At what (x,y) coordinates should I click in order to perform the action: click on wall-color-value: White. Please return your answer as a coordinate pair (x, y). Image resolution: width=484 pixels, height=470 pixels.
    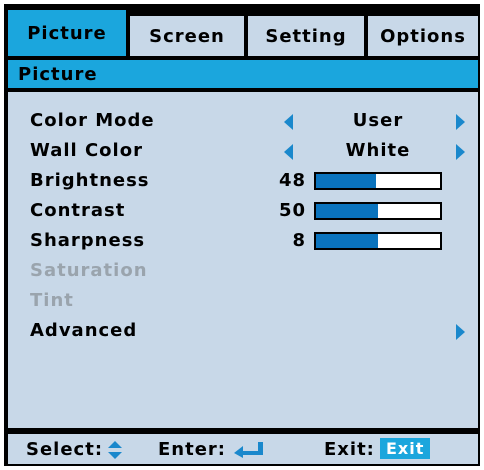
    Looking at the image, I should click on (378, 150).